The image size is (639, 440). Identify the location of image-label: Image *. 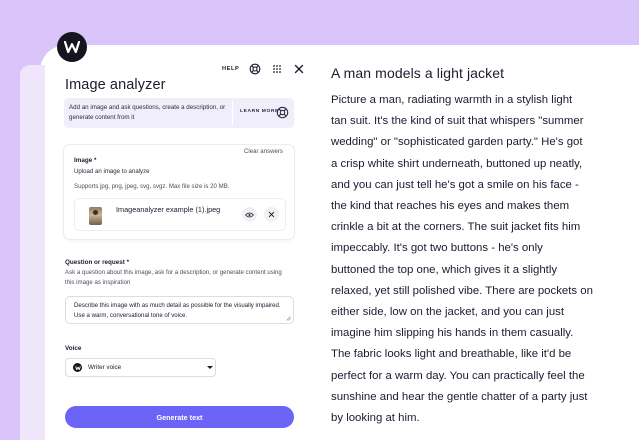
(85, 160).